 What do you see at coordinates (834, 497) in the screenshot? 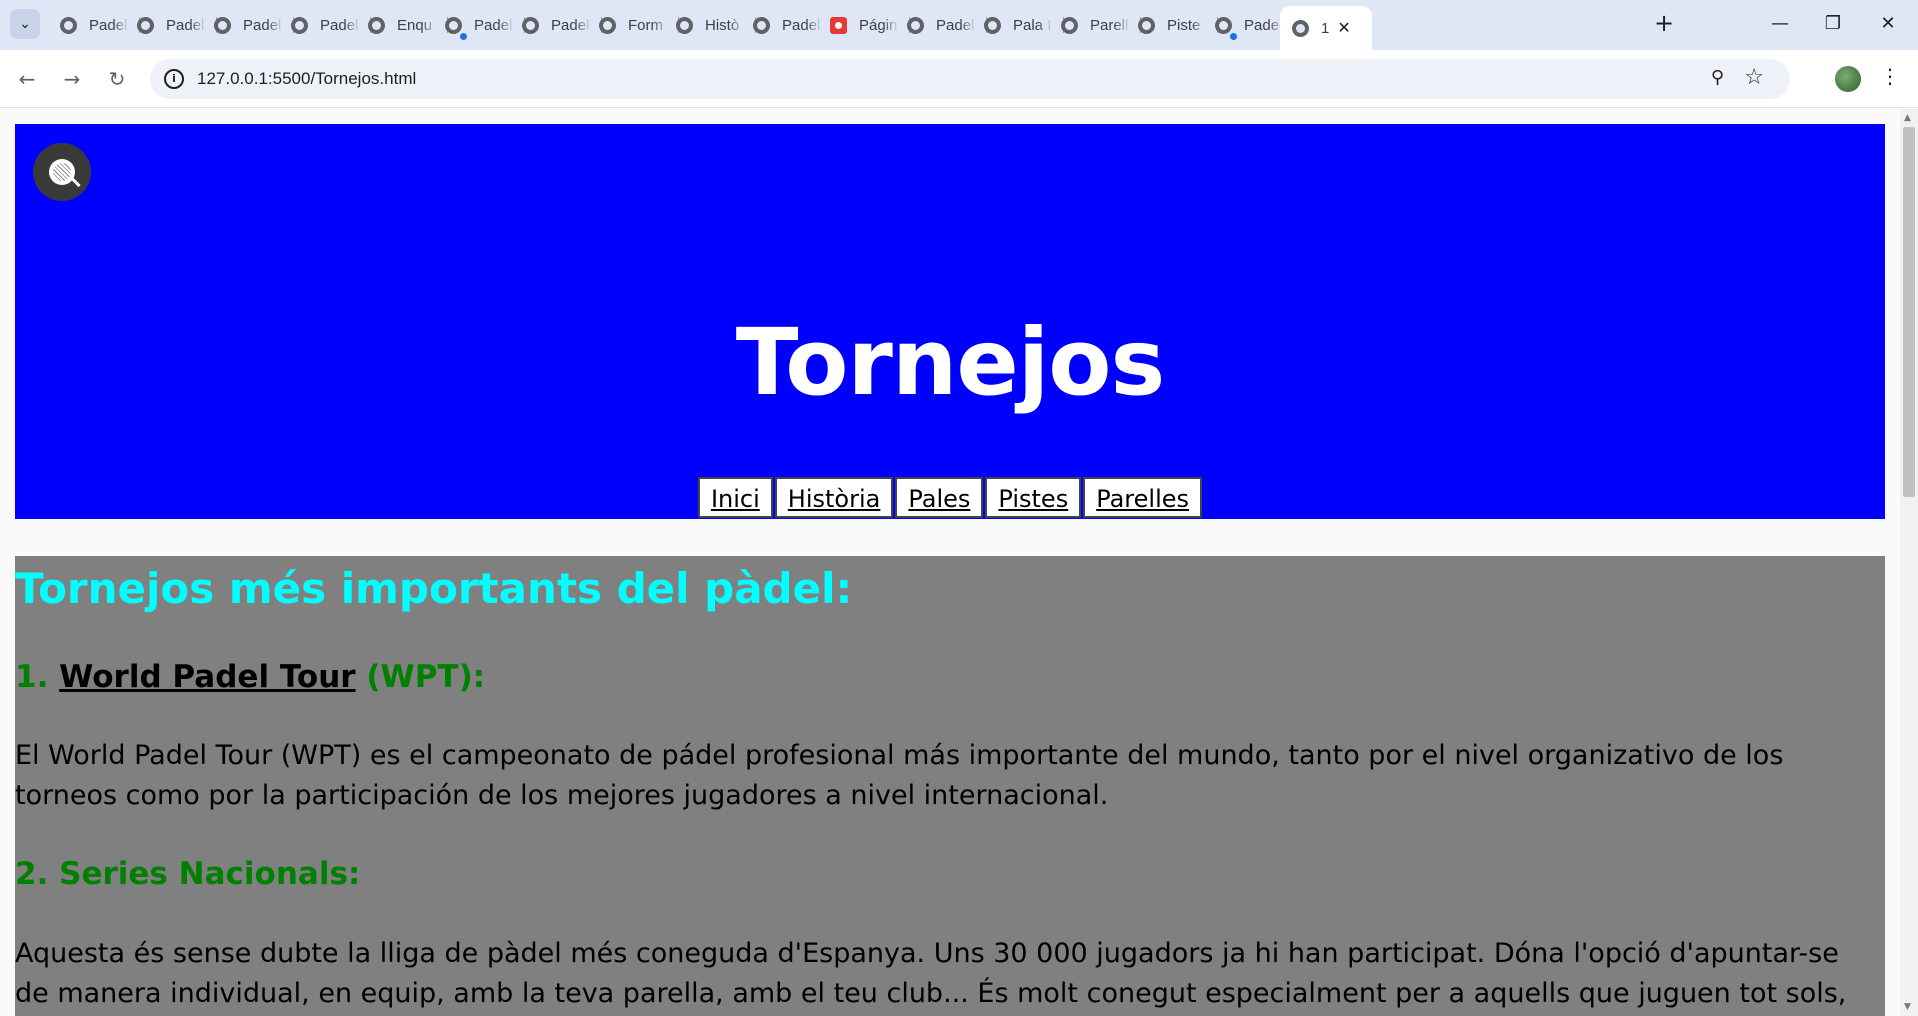
I see `menu-link-historia: Història` at bounding box center [834, 497].